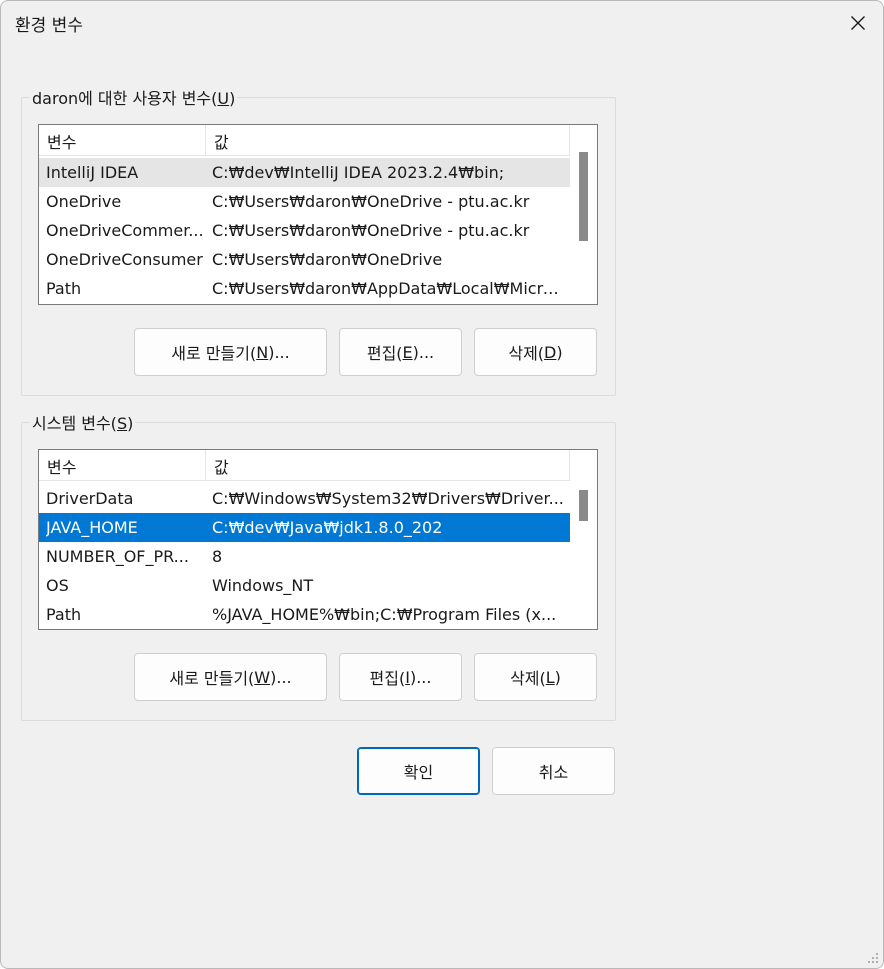  I want to click on user-variables-group-label: daron에 대한 사용자 변수(U), so click(134, 97).